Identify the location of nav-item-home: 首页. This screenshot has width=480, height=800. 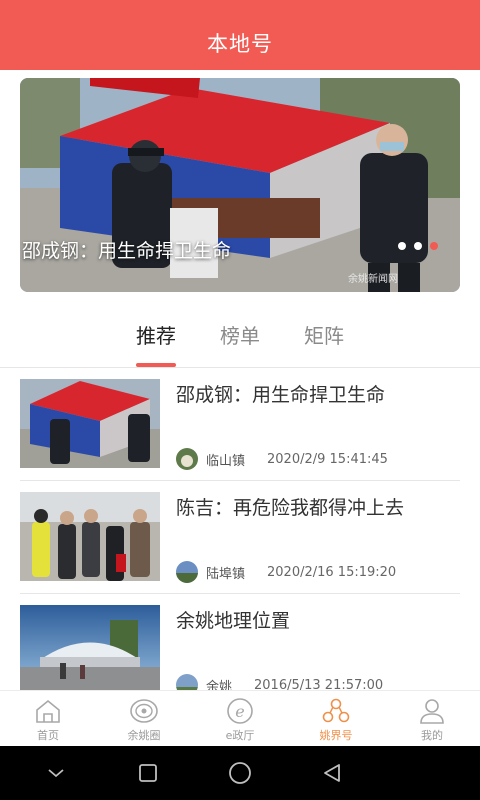
(48, 718).